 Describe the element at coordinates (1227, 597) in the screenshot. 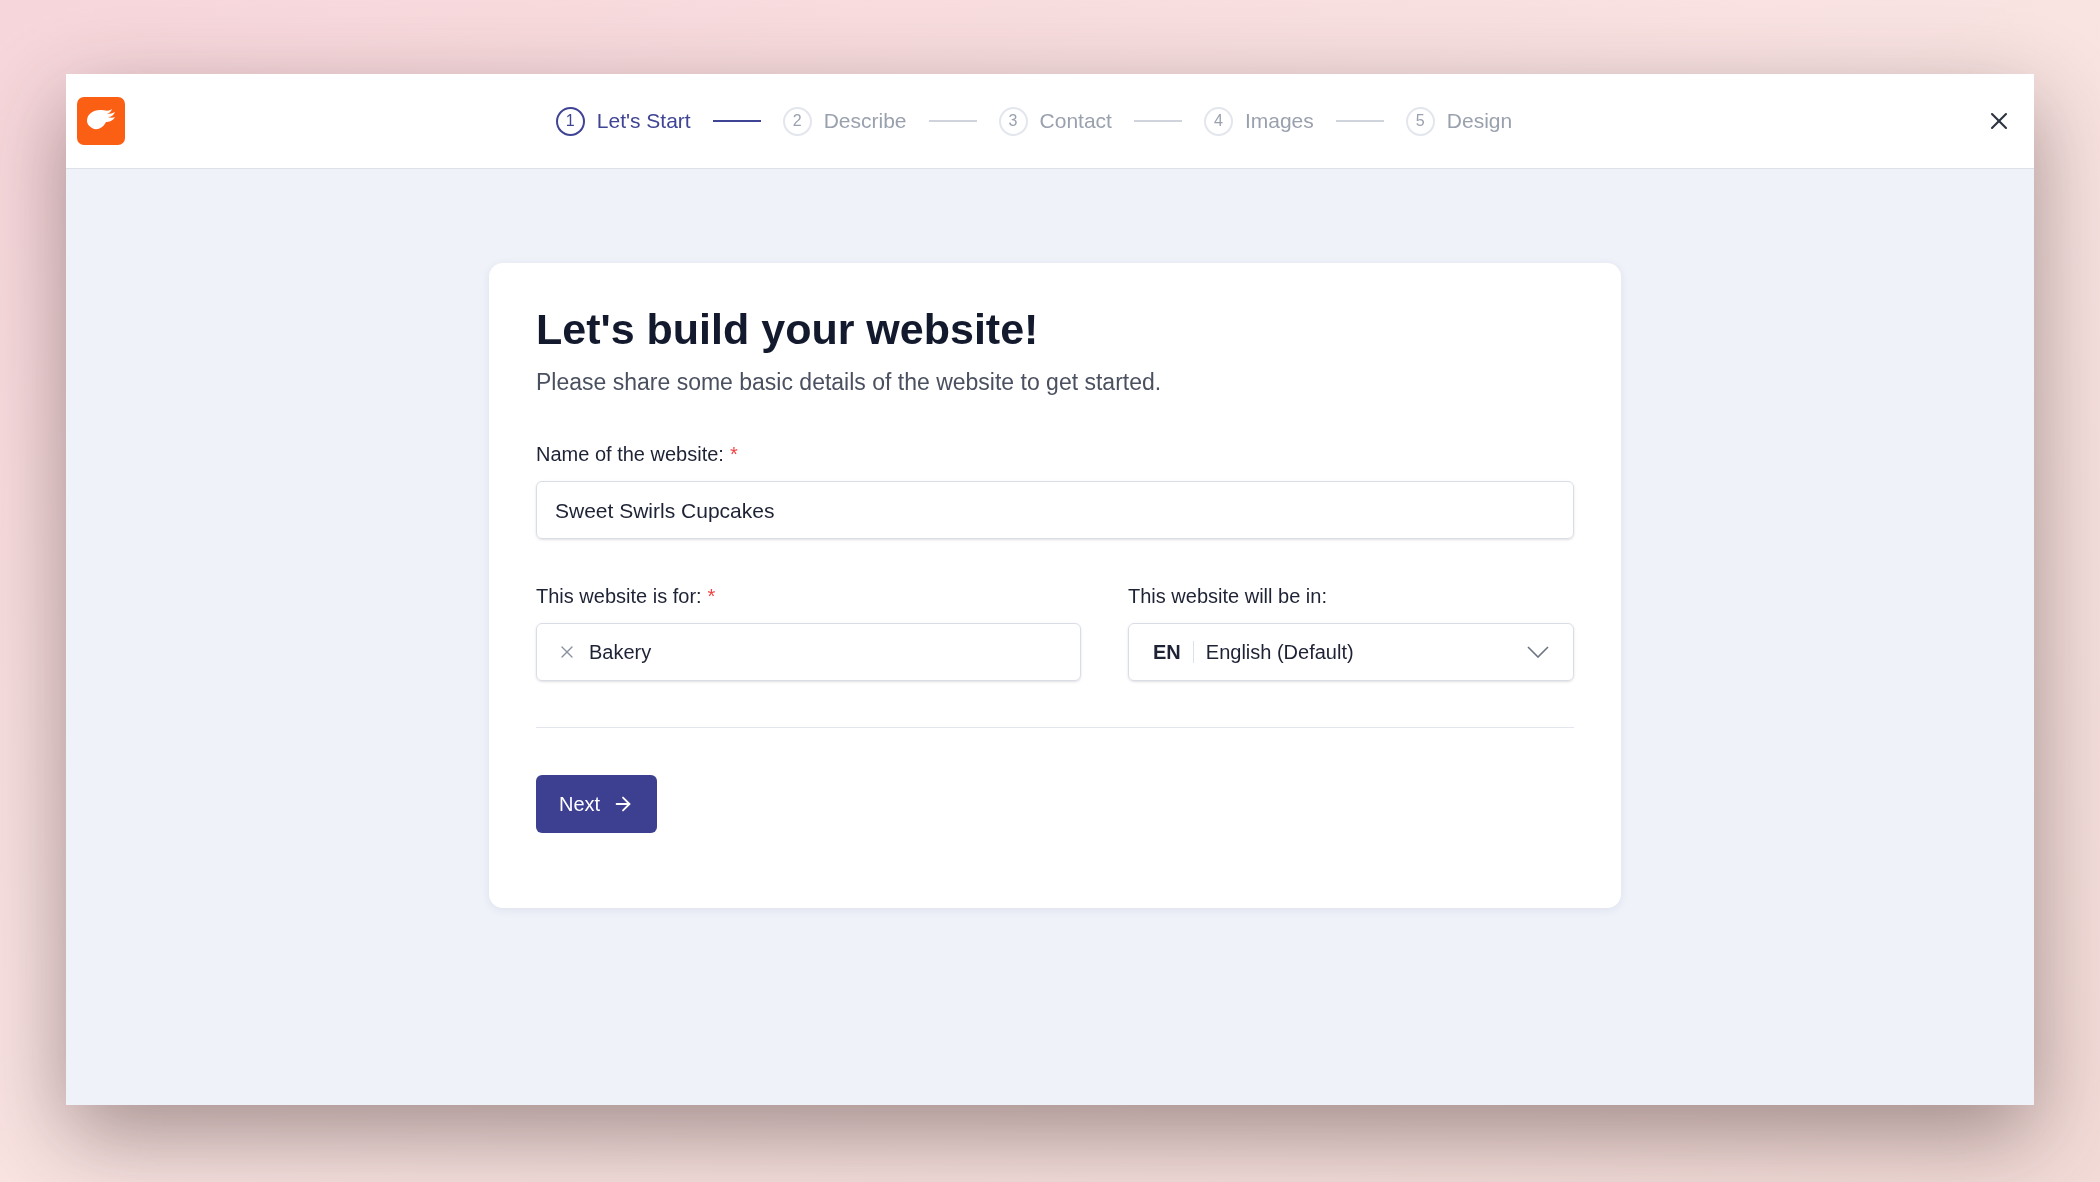

I see `field-label: This website will be in:` at that location.